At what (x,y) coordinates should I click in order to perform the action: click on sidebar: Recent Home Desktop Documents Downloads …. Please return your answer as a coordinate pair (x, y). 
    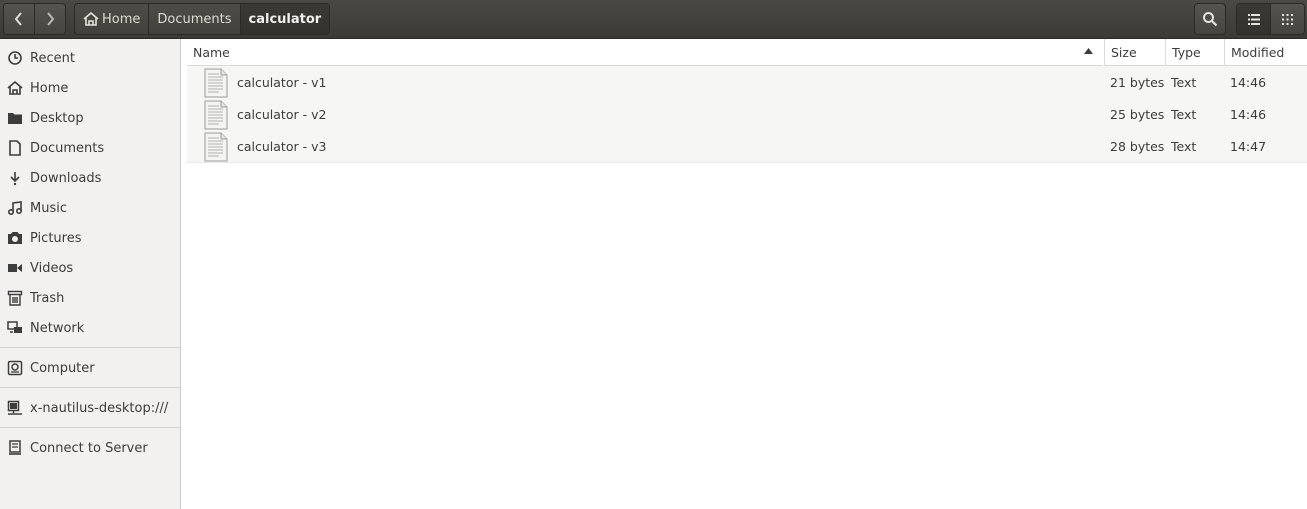
    Looking at the image, I should click on (90, 274).